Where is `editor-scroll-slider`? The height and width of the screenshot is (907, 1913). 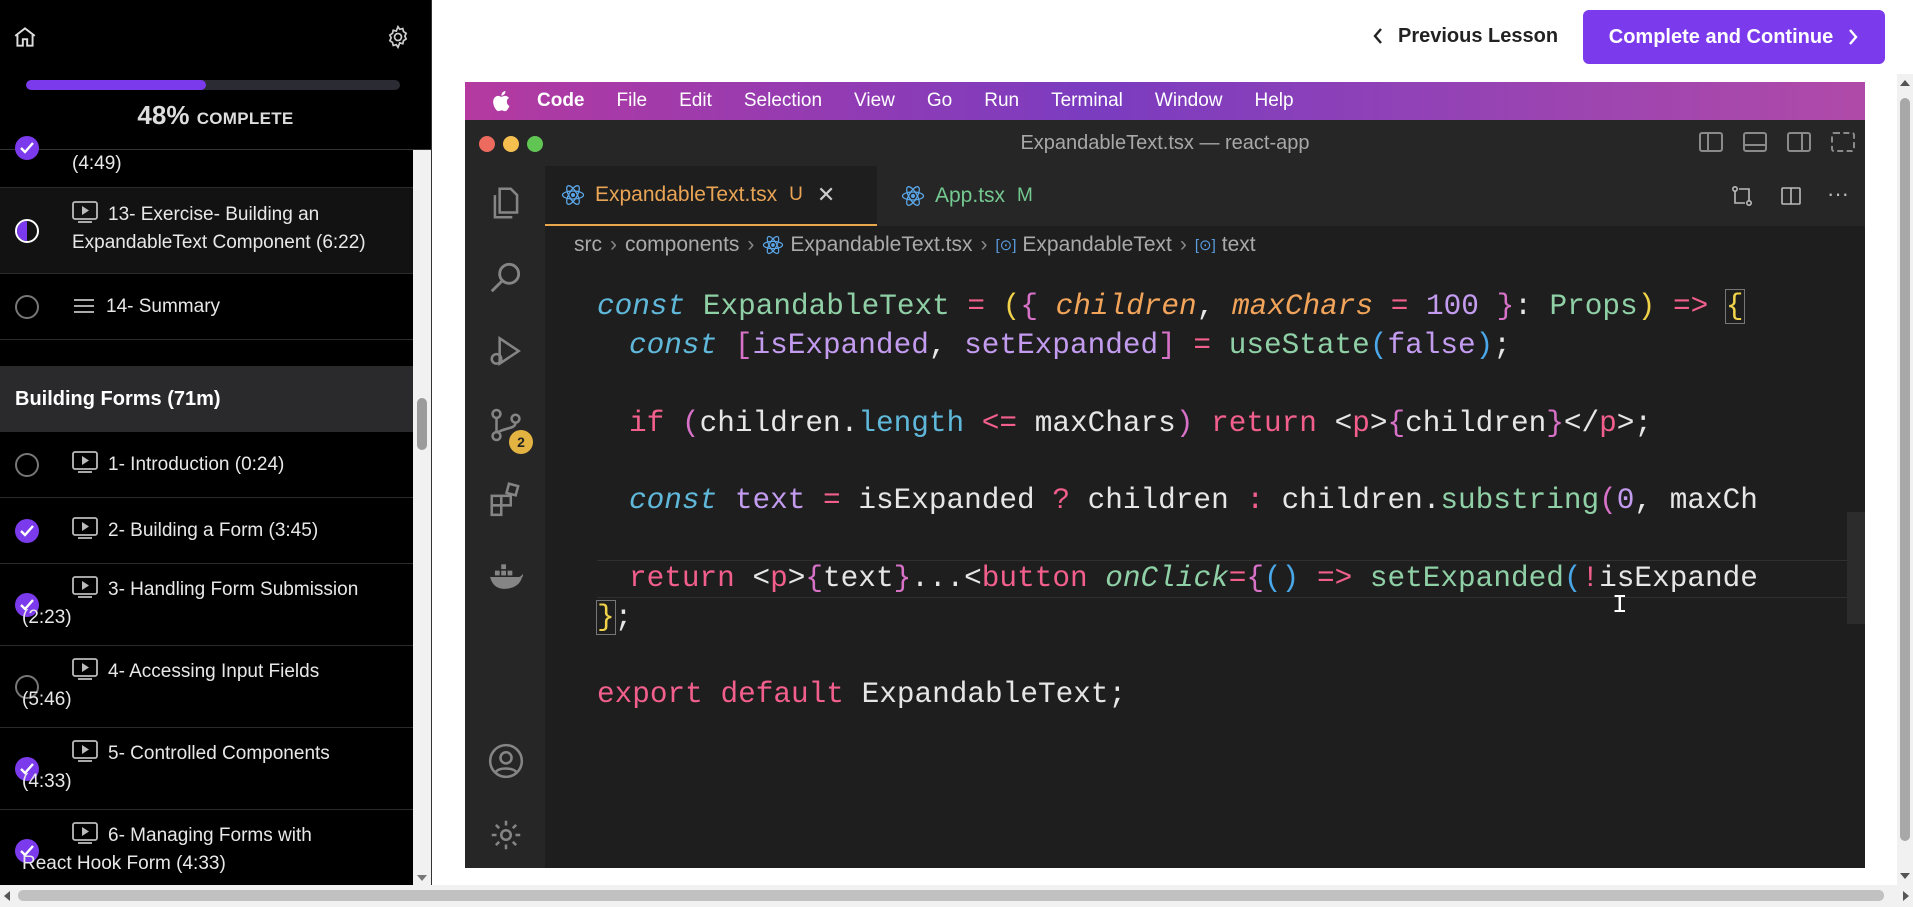 editor-scroll-slider is located at coordinates (1856, 568).